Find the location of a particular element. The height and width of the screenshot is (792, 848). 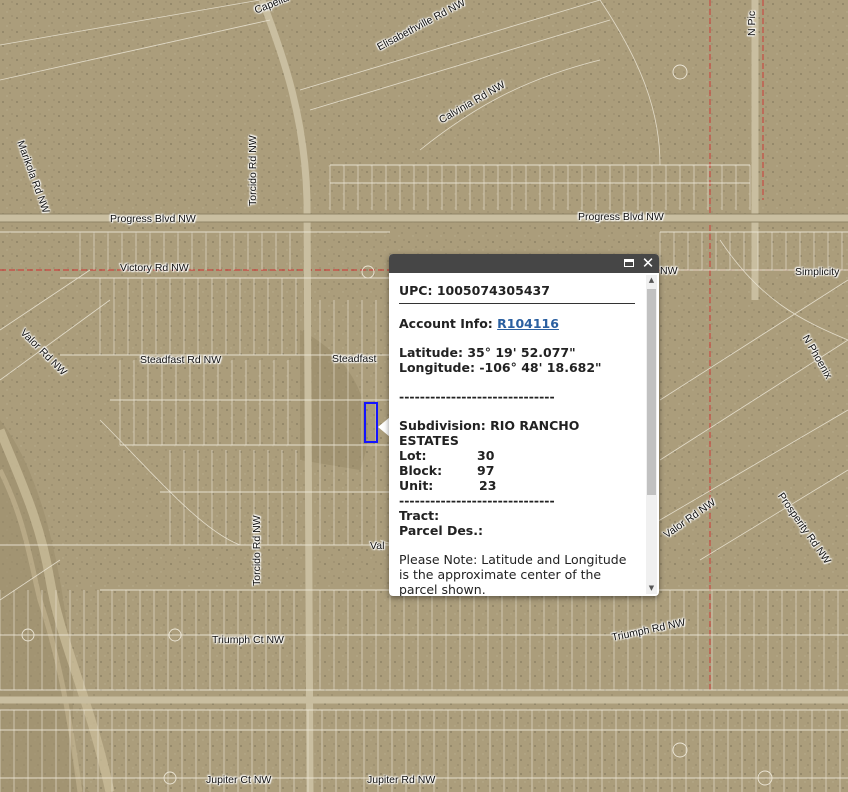

road-label-torcido-south: Torcido Rd NW is located at coordinates (257, 550).